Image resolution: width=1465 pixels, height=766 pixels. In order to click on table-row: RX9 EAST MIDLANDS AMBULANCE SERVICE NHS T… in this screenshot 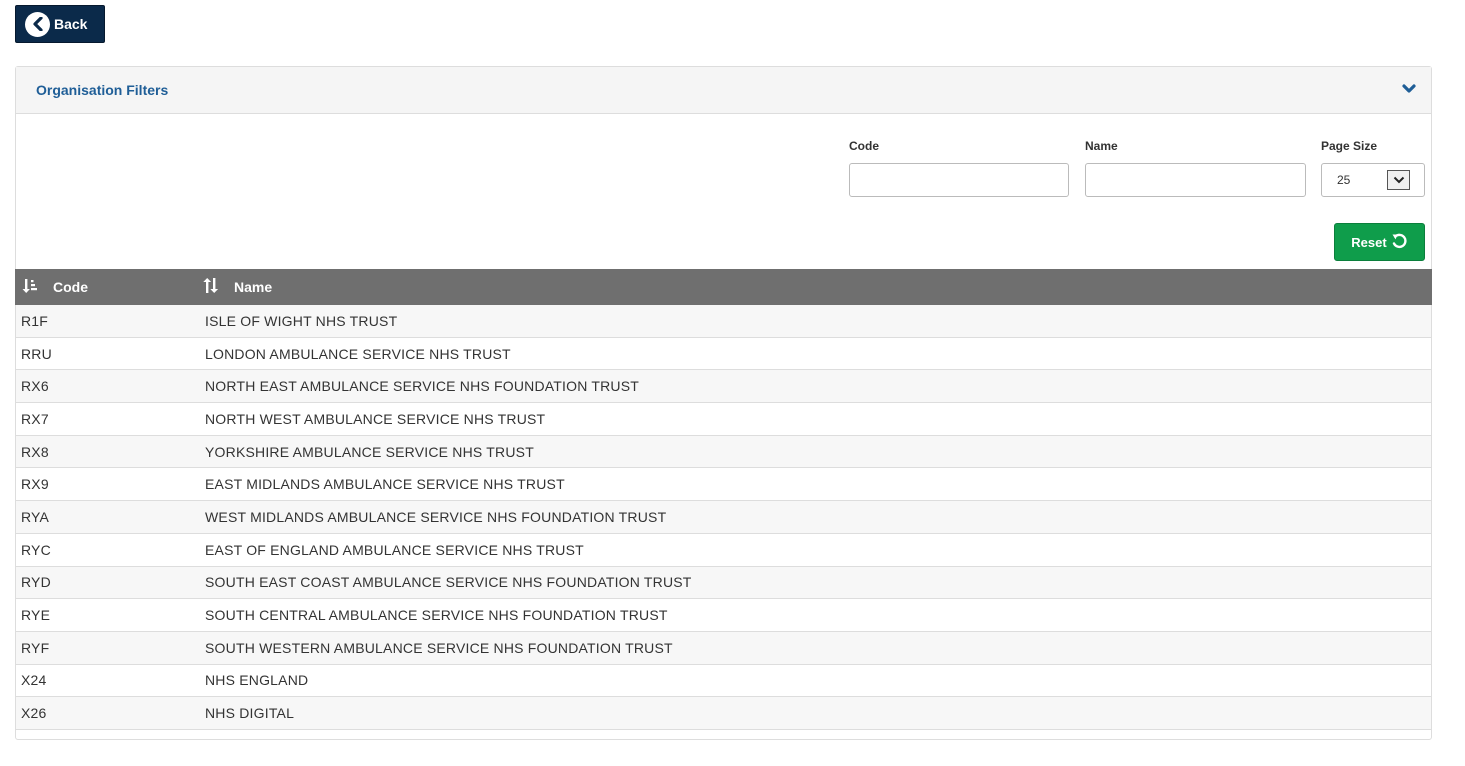, I will do `click(723, 485)`.